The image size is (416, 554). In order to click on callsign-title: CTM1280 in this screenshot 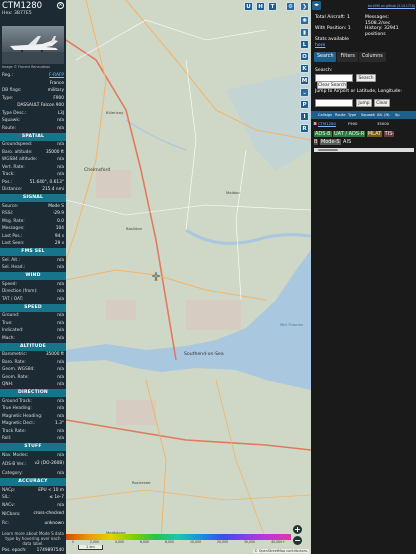, I will do `click(22, 6)`.